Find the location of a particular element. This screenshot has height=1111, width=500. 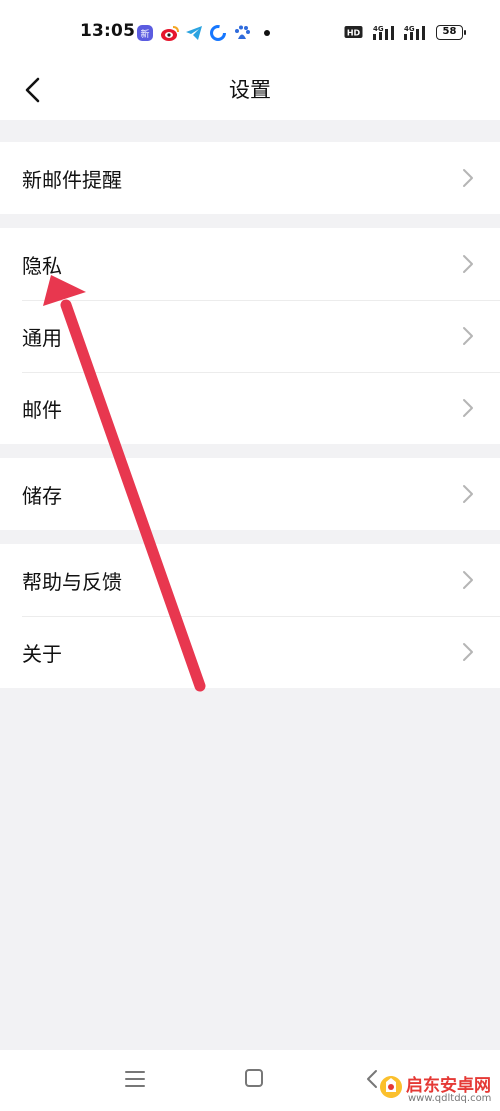

signal-icon-2: 4G is located at coordinates (416, 35).